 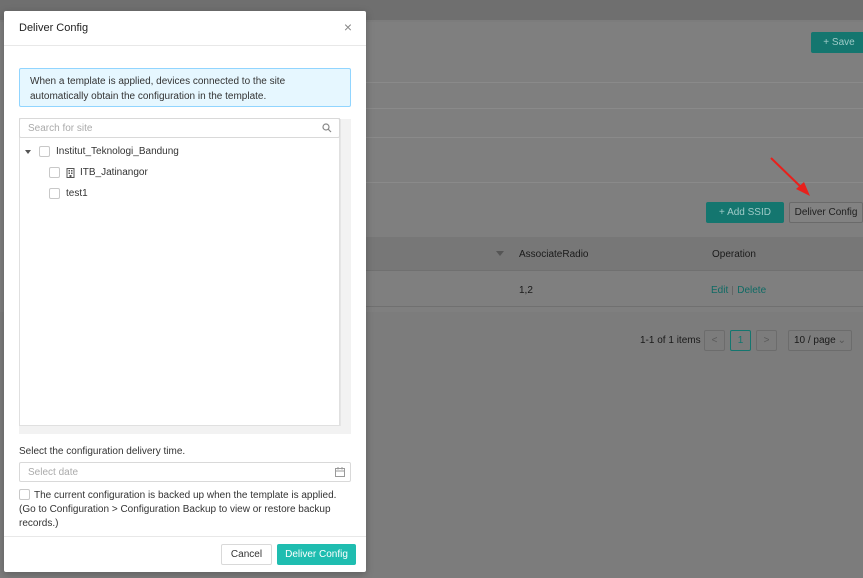 I want to click on next-page-button: >, so click(x=766, y=340).